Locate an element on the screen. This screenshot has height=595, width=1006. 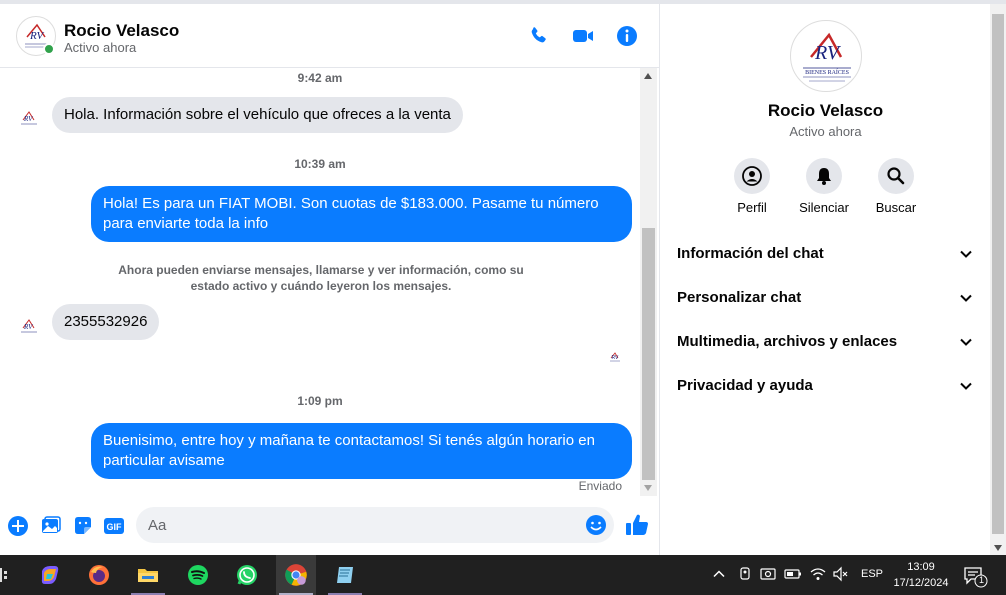
firefox-icon is located at coordinates (99, 575).